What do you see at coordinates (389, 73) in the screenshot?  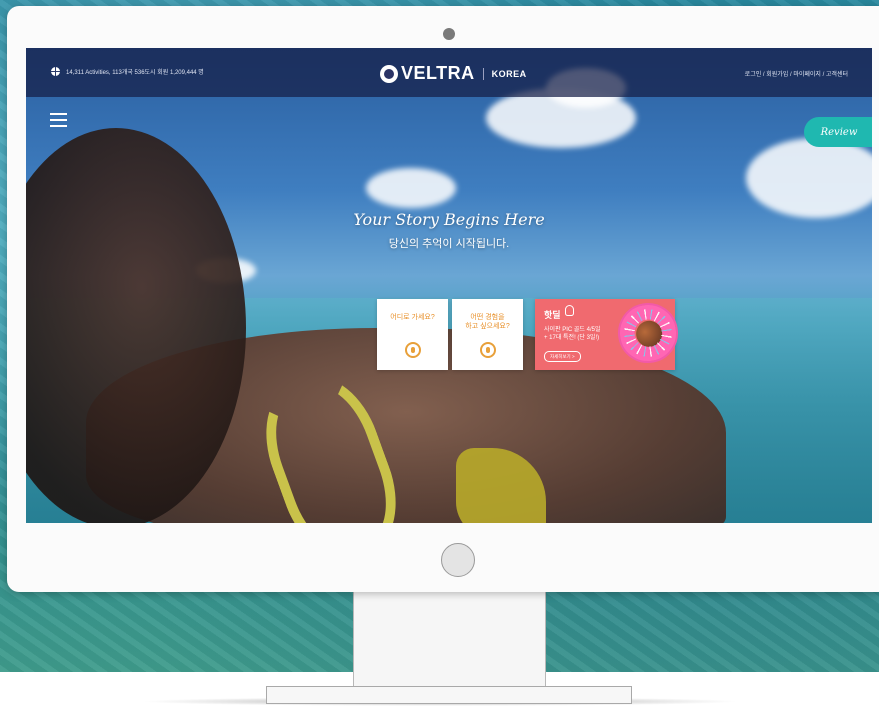 I see `veltra-logo-icon` at bounding box center [389, 73].